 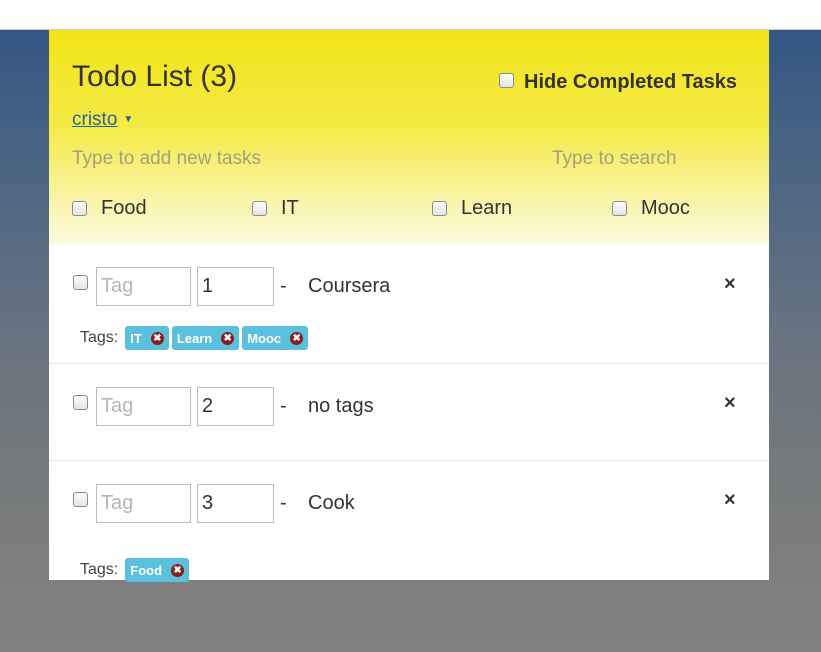 I want to click on task-item: - no tags ×, so click(x=409, y=412).